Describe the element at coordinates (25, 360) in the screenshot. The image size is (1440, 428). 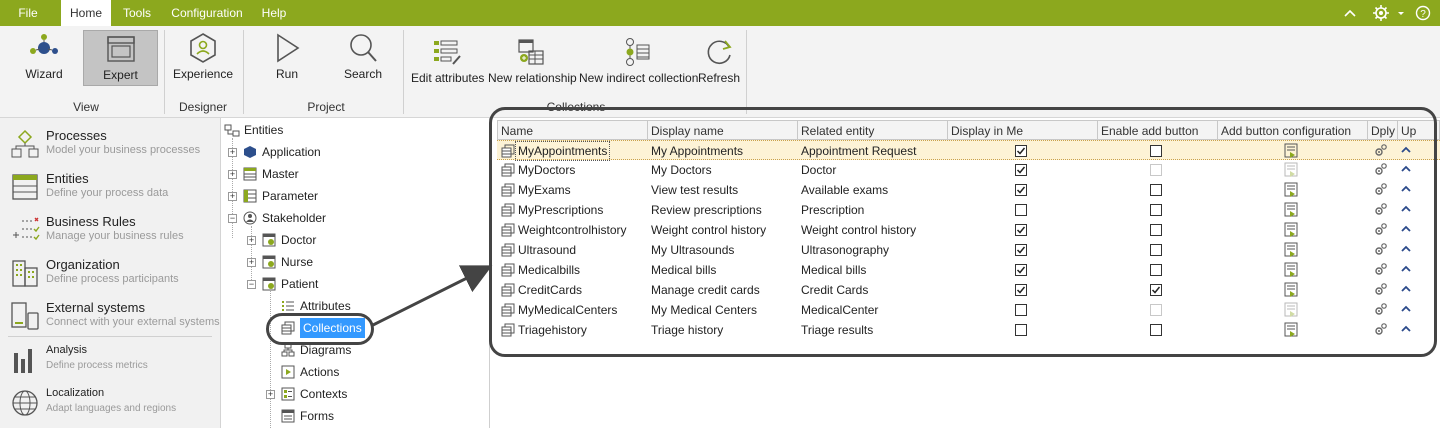
I see `analysis-icon` at that location.